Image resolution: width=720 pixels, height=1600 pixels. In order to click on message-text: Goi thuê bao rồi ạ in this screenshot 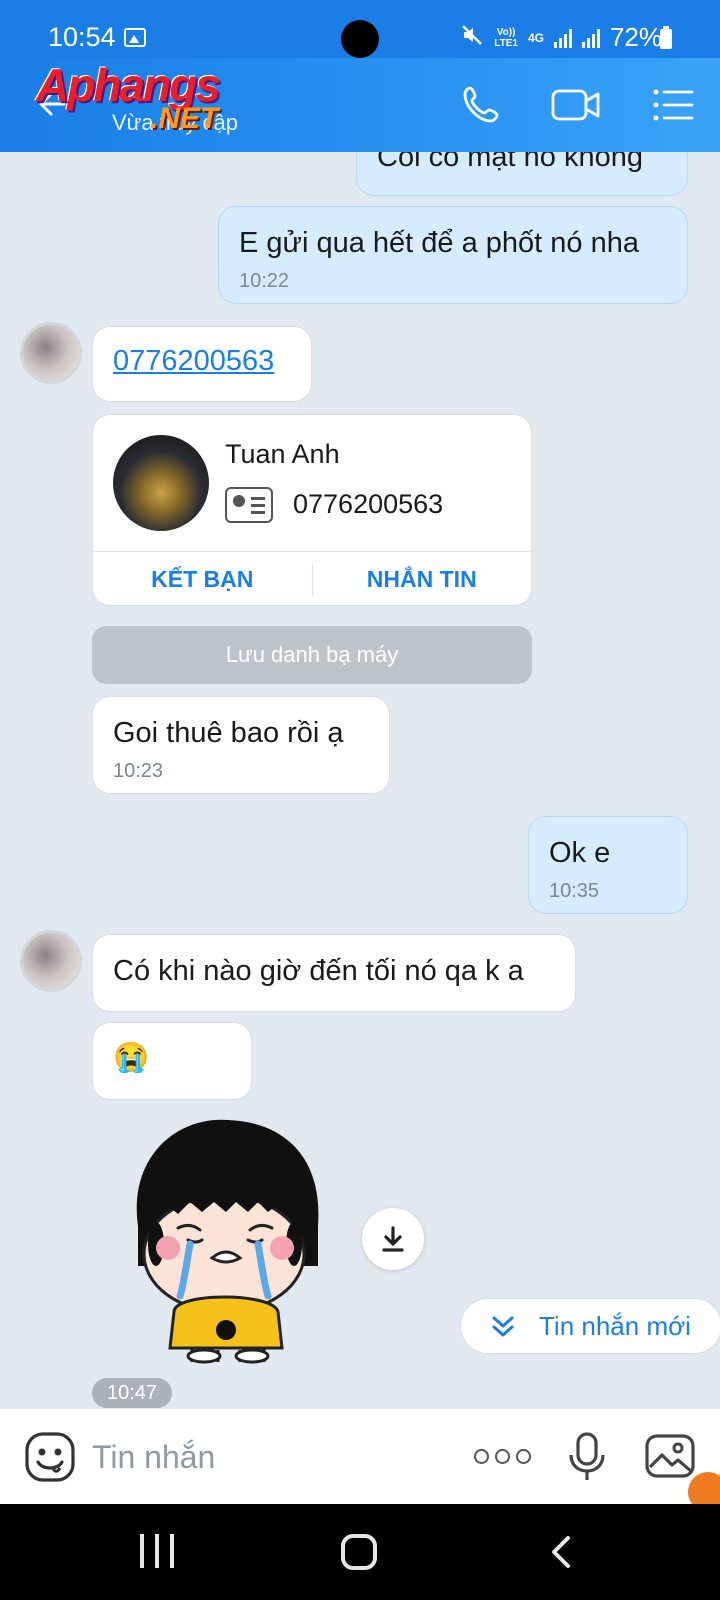, I will do `click(228, 733)`.